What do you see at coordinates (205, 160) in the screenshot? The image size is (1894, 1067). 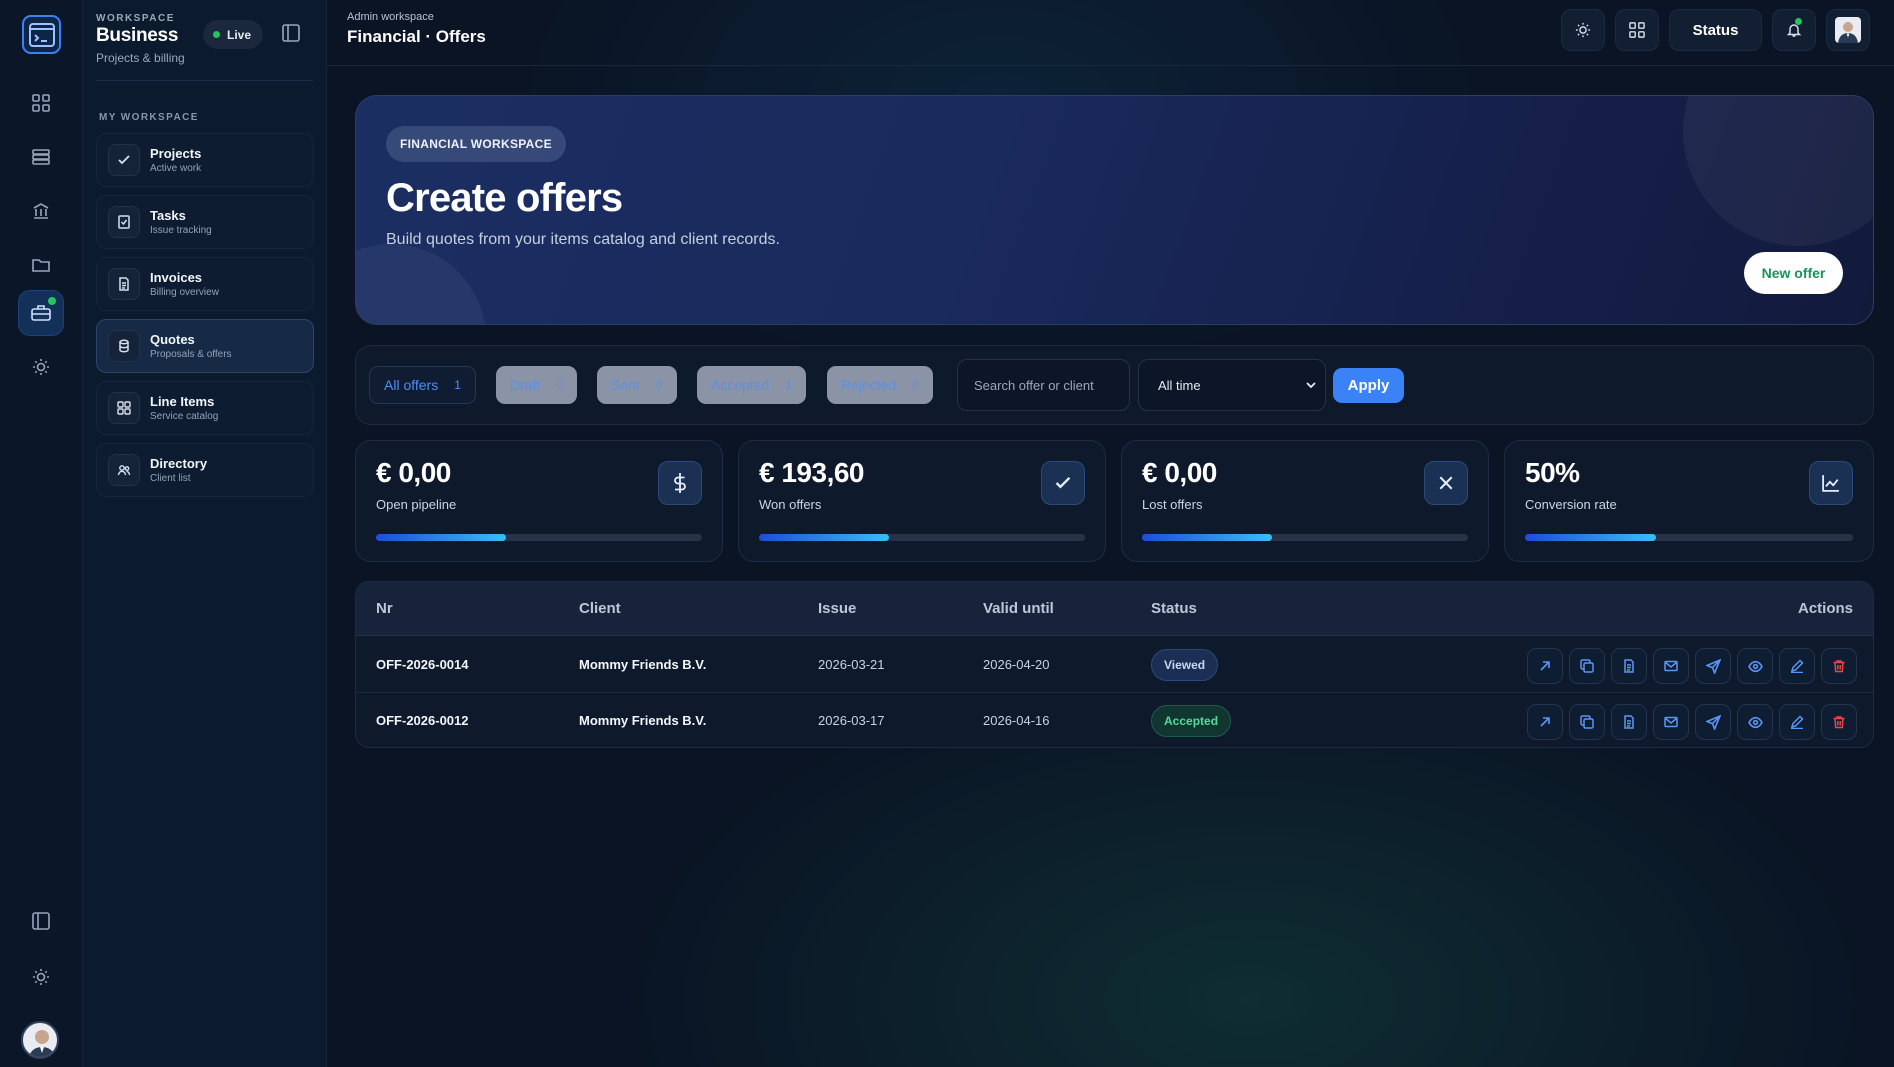 I see `sidebar-item-projects: Projects Active work` at bounding box center [205, 160].